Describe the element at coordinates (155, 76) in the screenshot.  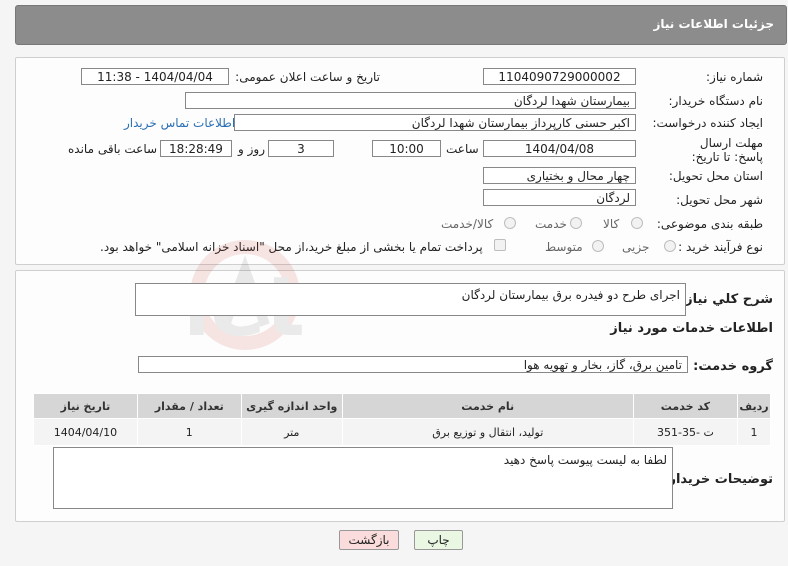
I see `announce-datetime-field: 1404/04/04 - 11:38` at that location.